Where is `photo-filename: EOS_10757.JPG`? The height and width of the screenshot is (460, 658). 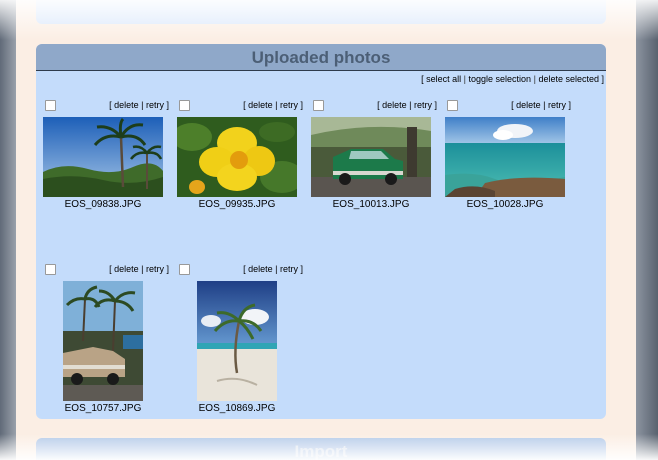 photo-filename: EOS_10757.JPG is located at coordinates (103, 408).